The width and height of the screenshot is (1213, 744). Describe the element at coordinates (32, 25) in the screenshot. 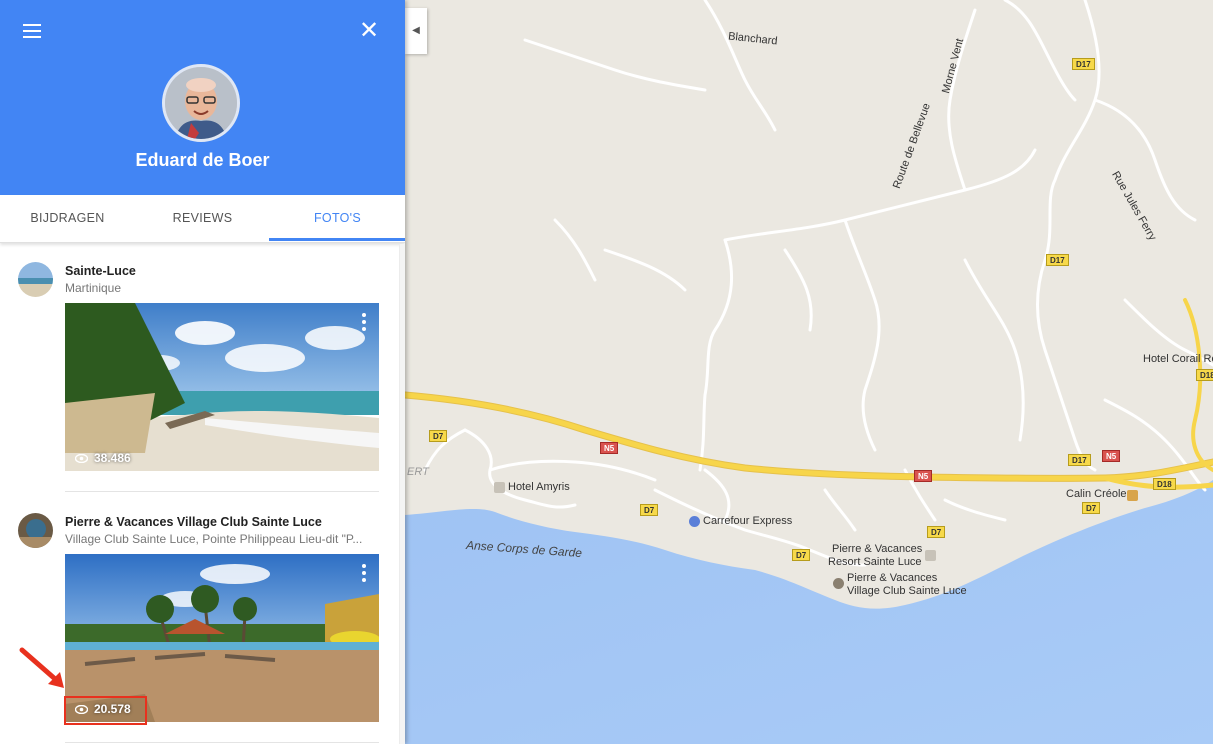

I see `menu-icon` at that location.